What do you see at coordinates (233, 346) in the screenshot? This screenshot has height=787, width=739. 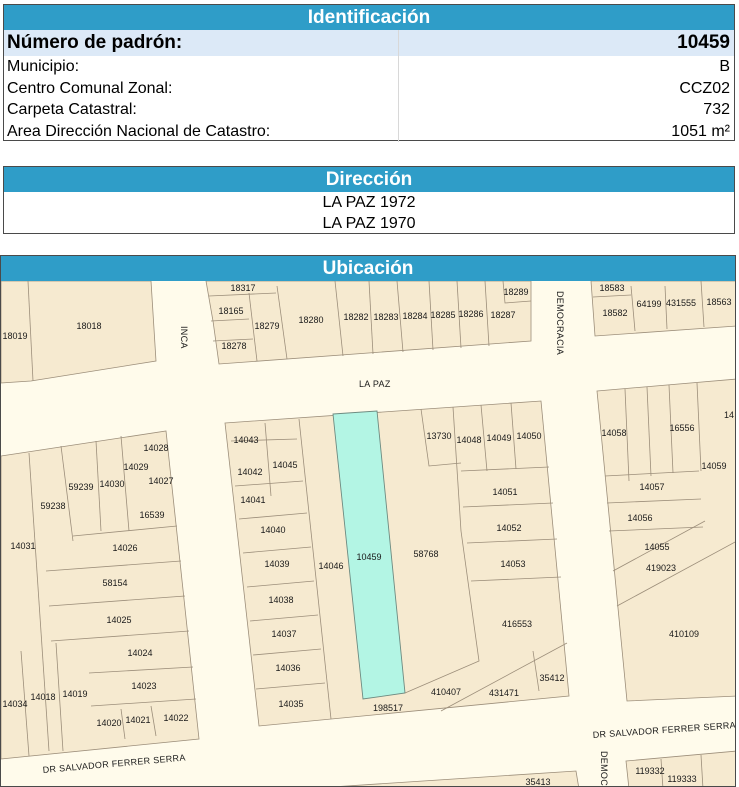 I see `parcel-label: 18278` at bounding box center [233, 346].